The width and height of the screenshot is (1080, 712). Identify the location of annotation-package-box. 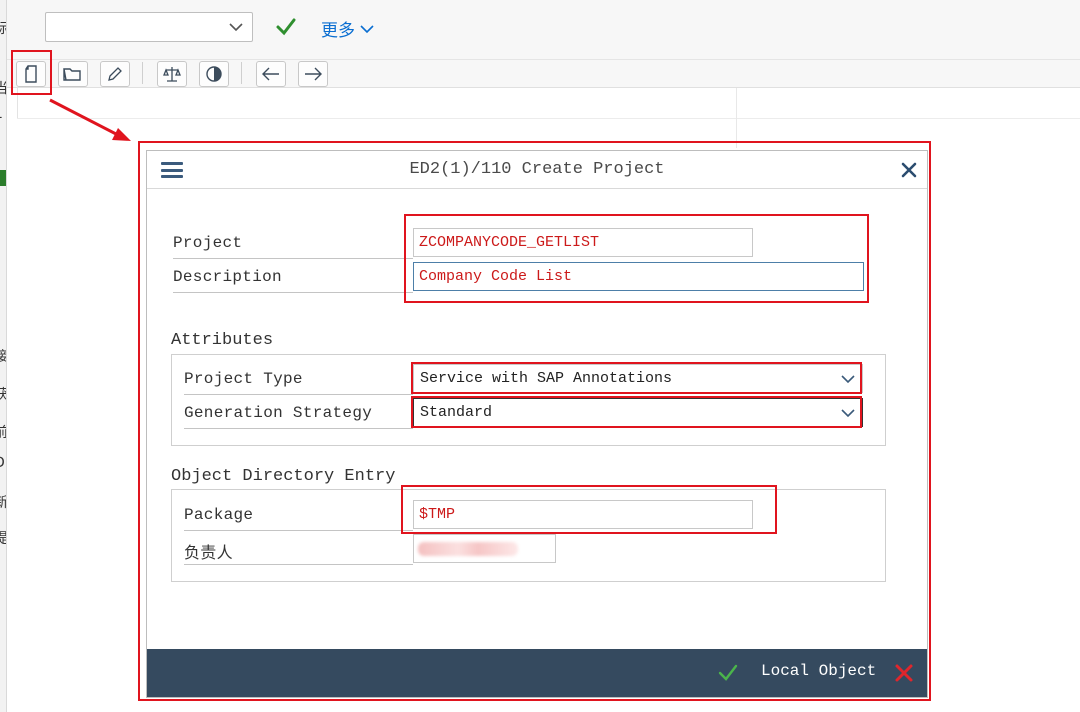
(589, 509).